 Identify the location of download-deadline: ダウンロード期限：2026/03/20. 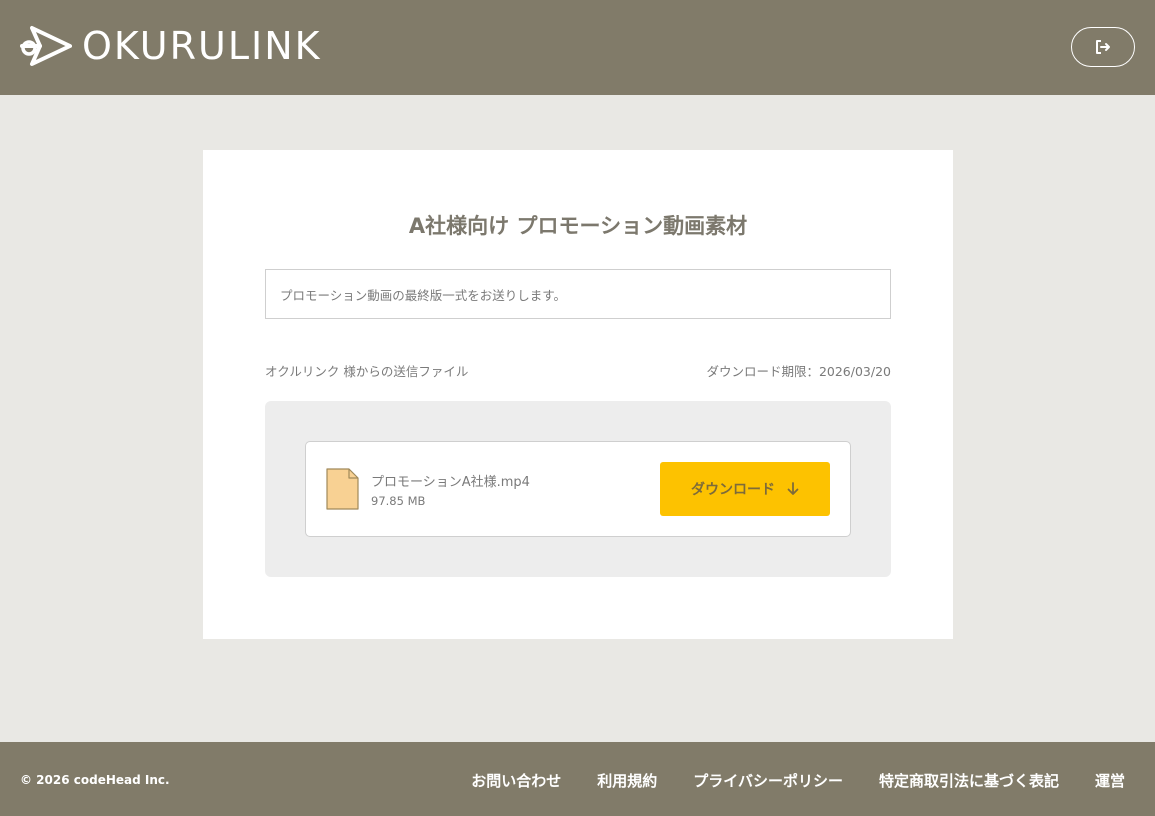
(798, 371).